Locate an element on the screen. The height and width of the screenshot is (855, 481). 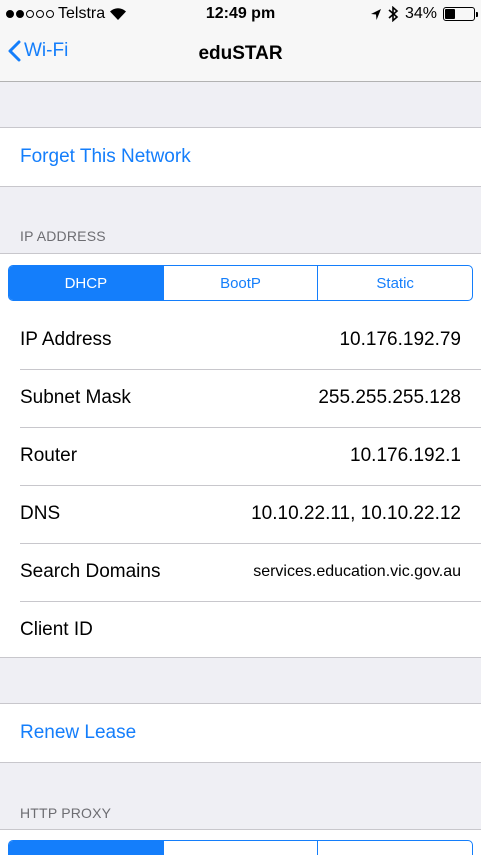
ip-mode-segmented-control: DHCP BootP Static is located at coordinates (240, 283).